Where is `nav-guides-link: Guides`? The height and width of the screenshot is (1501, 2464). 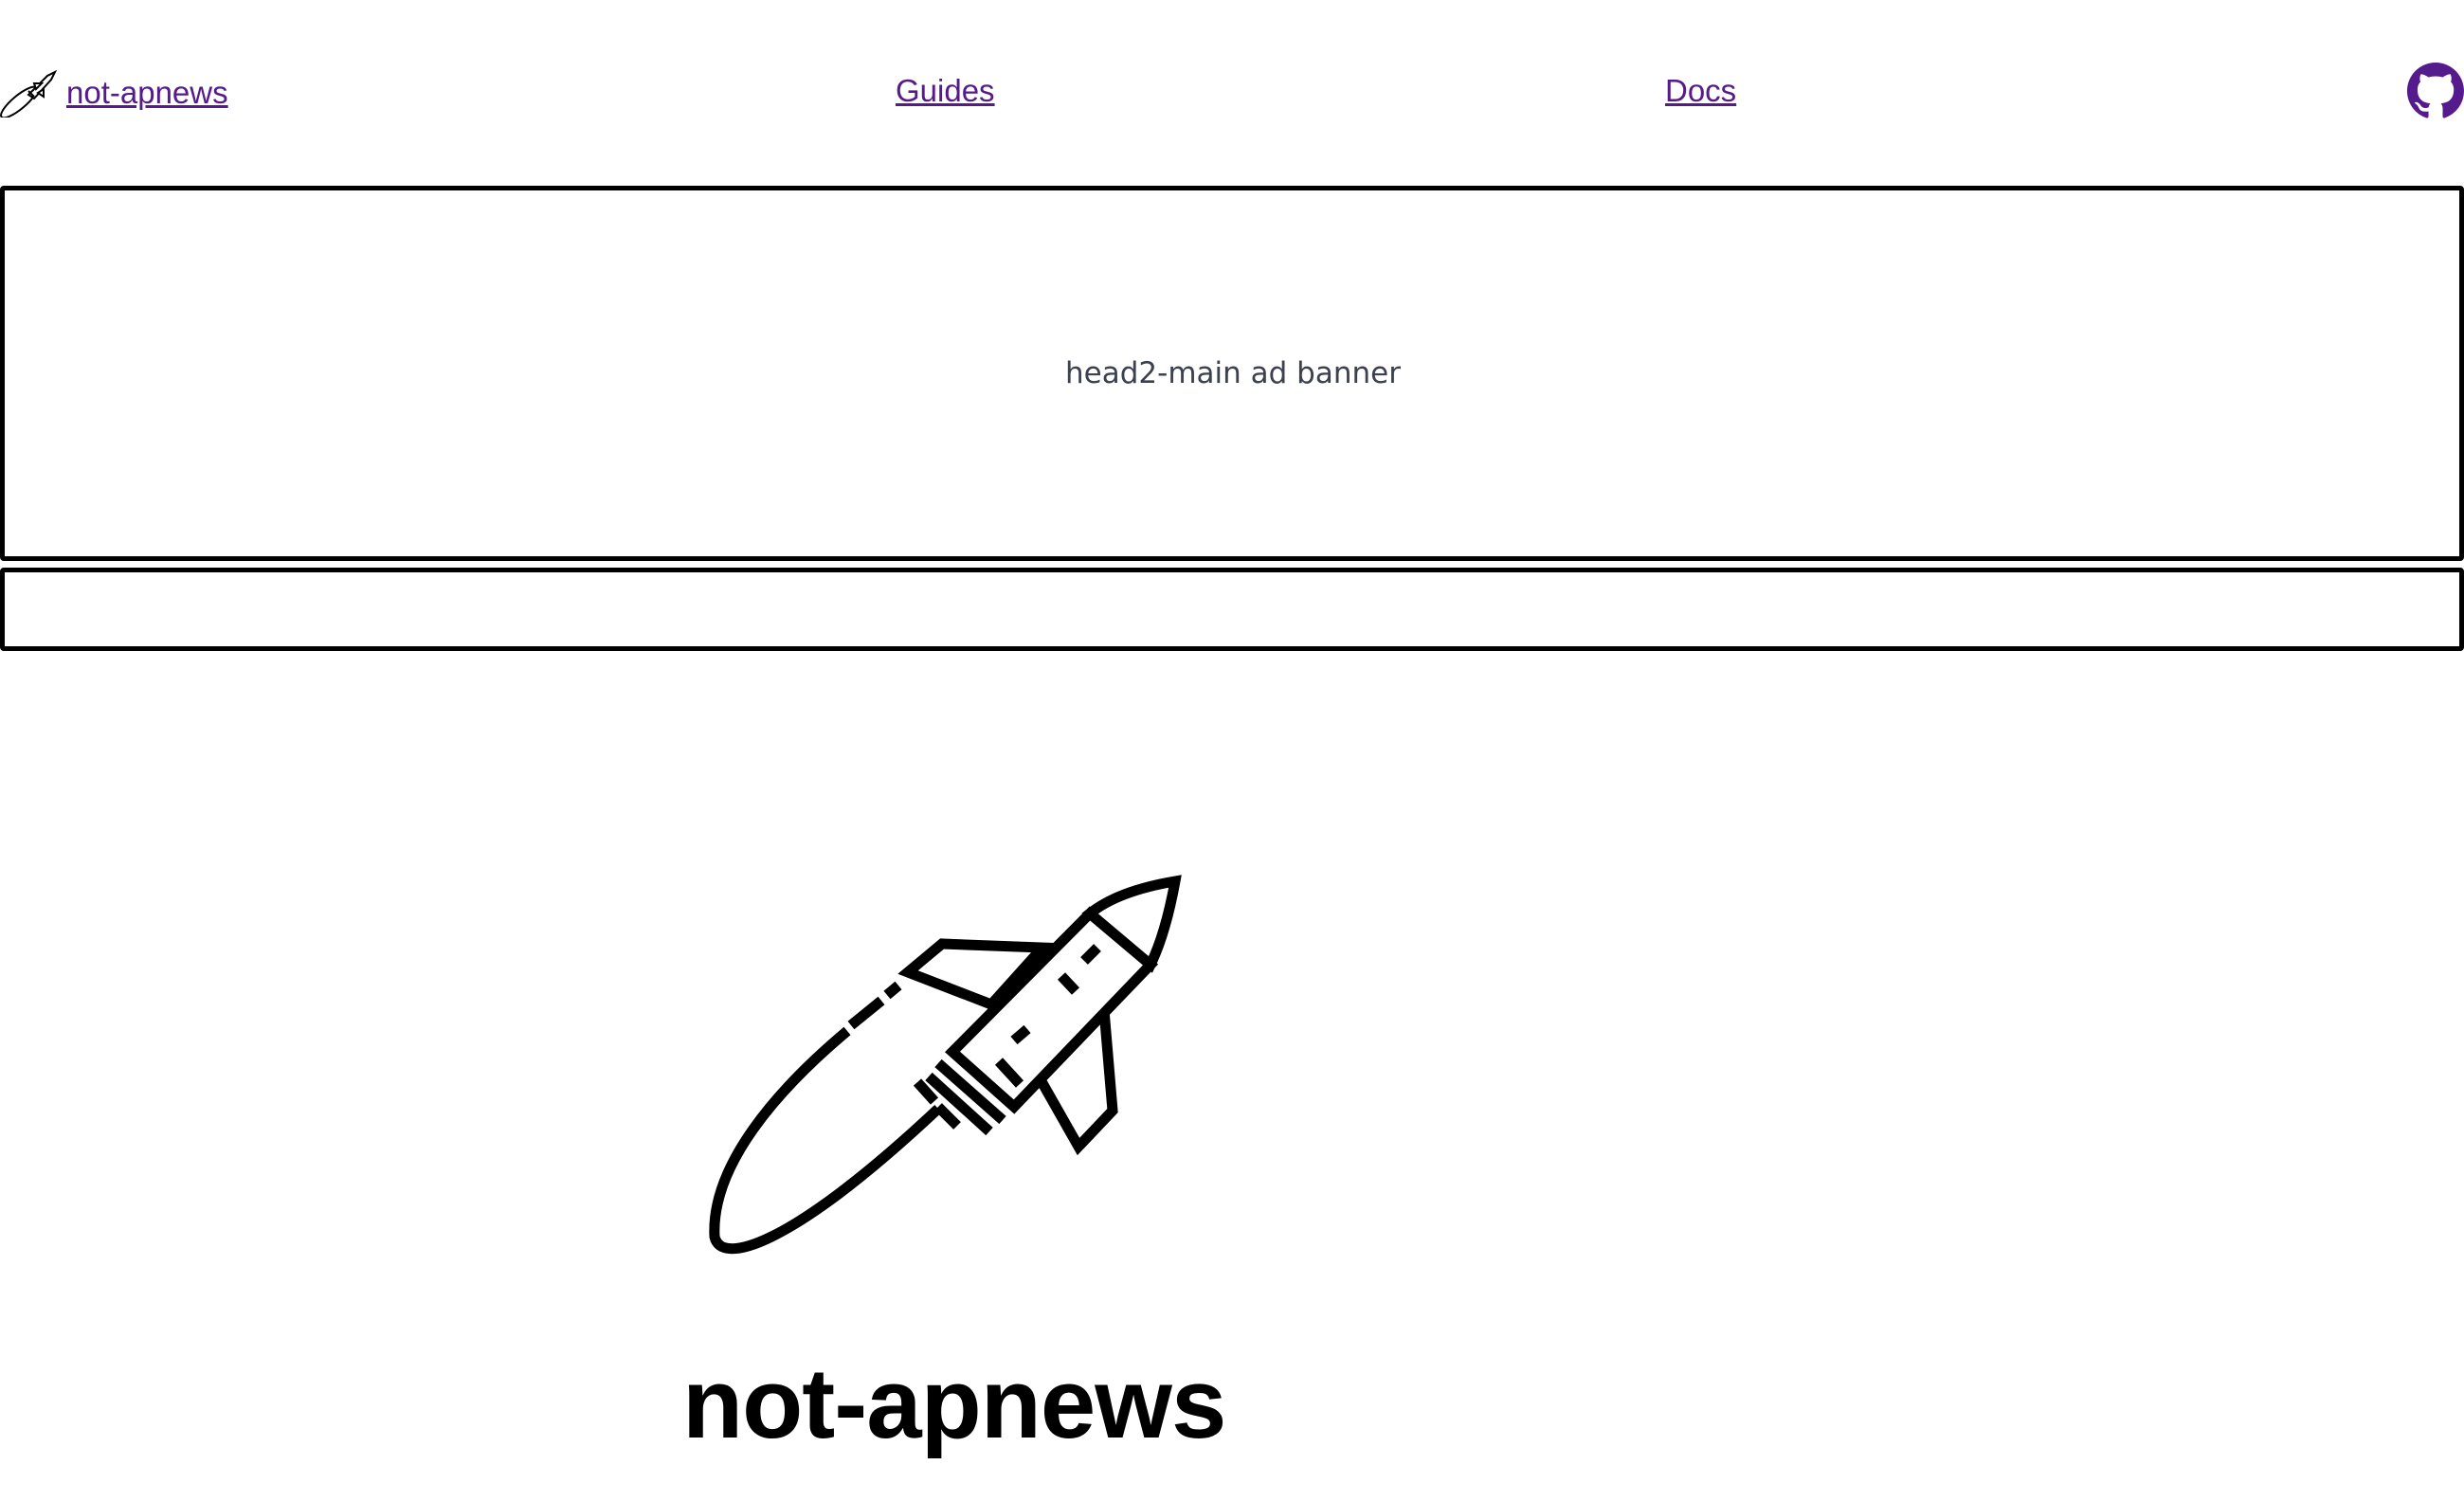 nav-guides-link: Guides is located at coordinates (946, 91).